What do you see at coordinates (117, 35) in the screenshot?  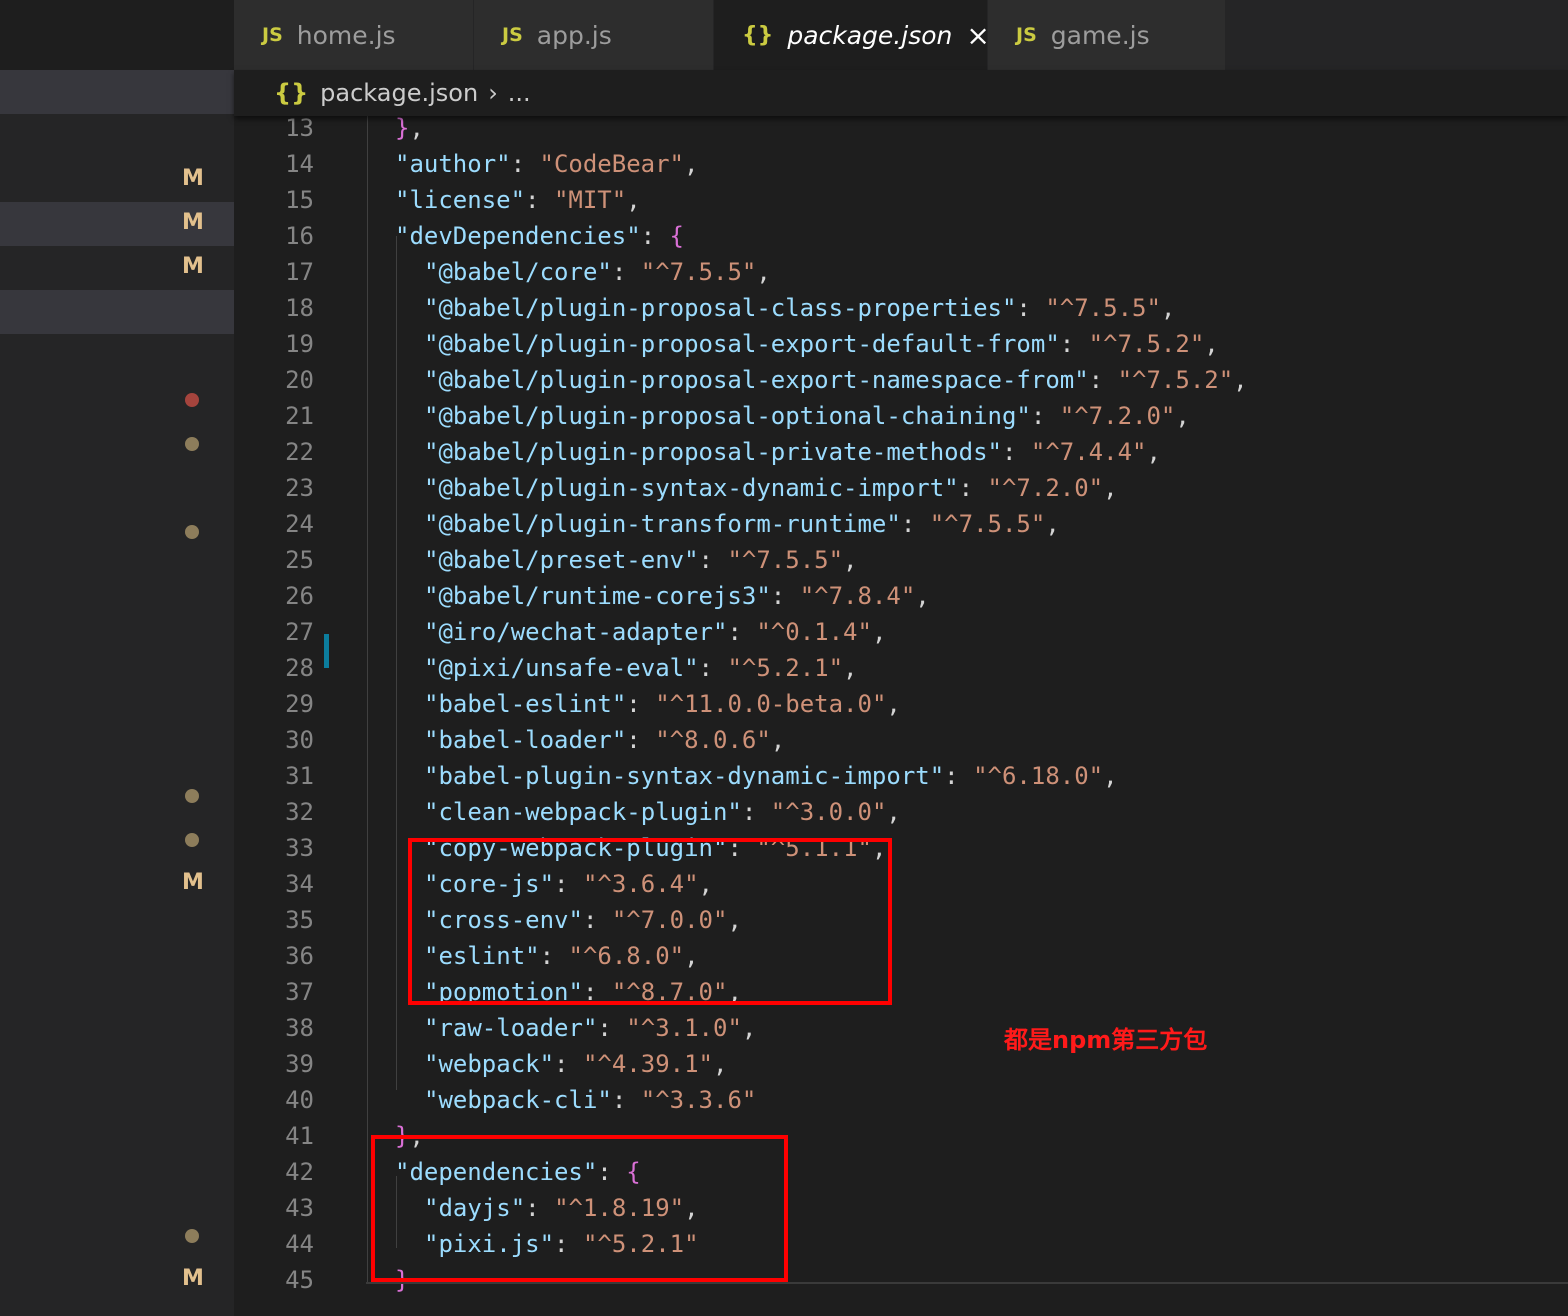 I see `sidebar-header` at bounding box center [117, 35].